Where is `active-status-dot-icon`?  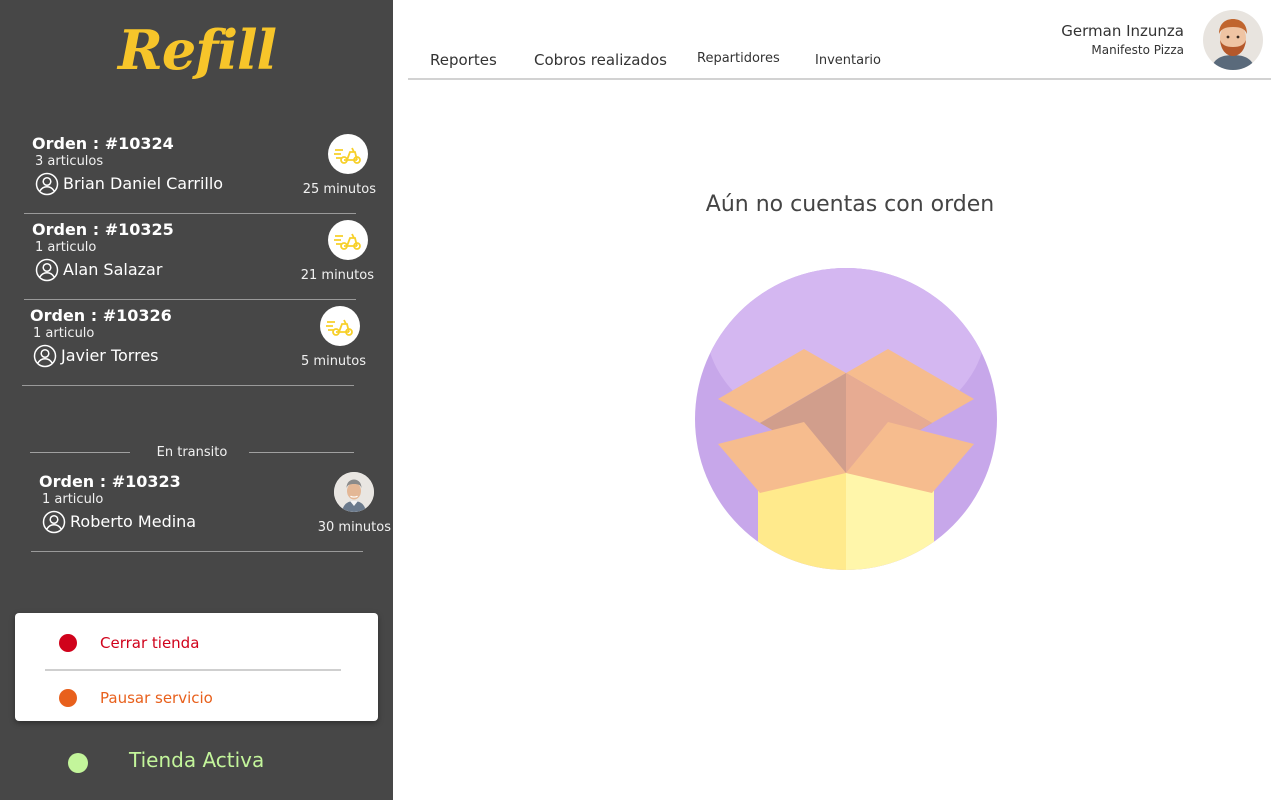
active-status-dot-icon is located at coordinates (78, 763).